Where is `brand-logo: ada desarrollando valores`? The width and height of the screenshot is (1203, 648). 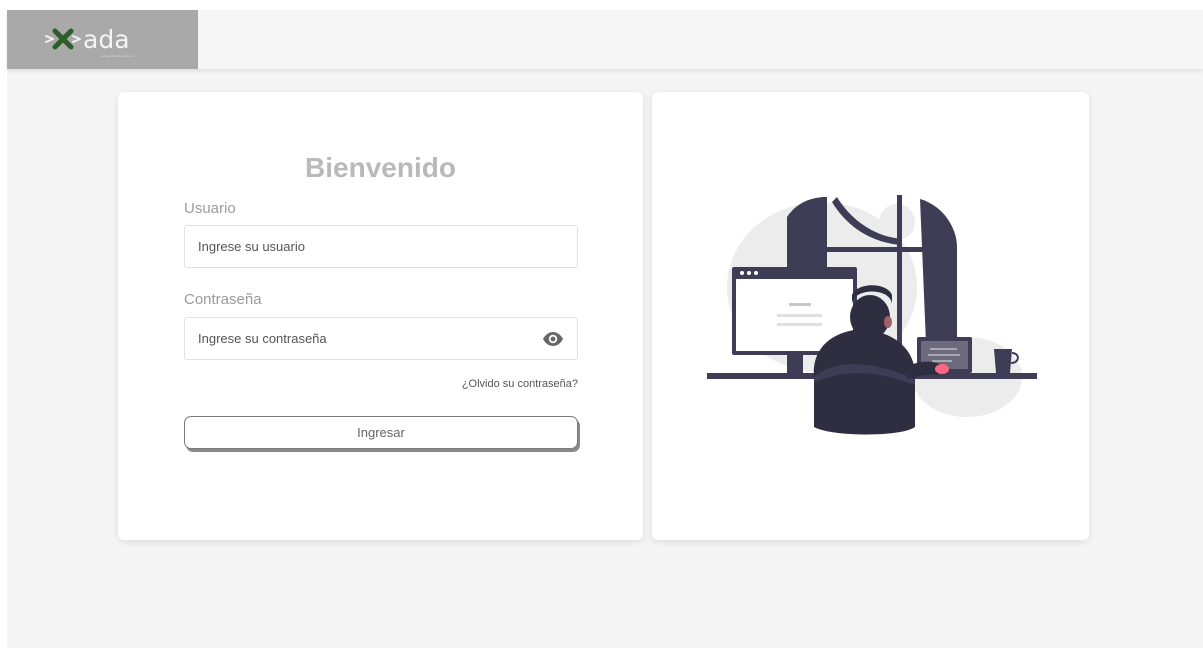 brand-logo: ada desarrollando valores is located at coordinates (102, 39).